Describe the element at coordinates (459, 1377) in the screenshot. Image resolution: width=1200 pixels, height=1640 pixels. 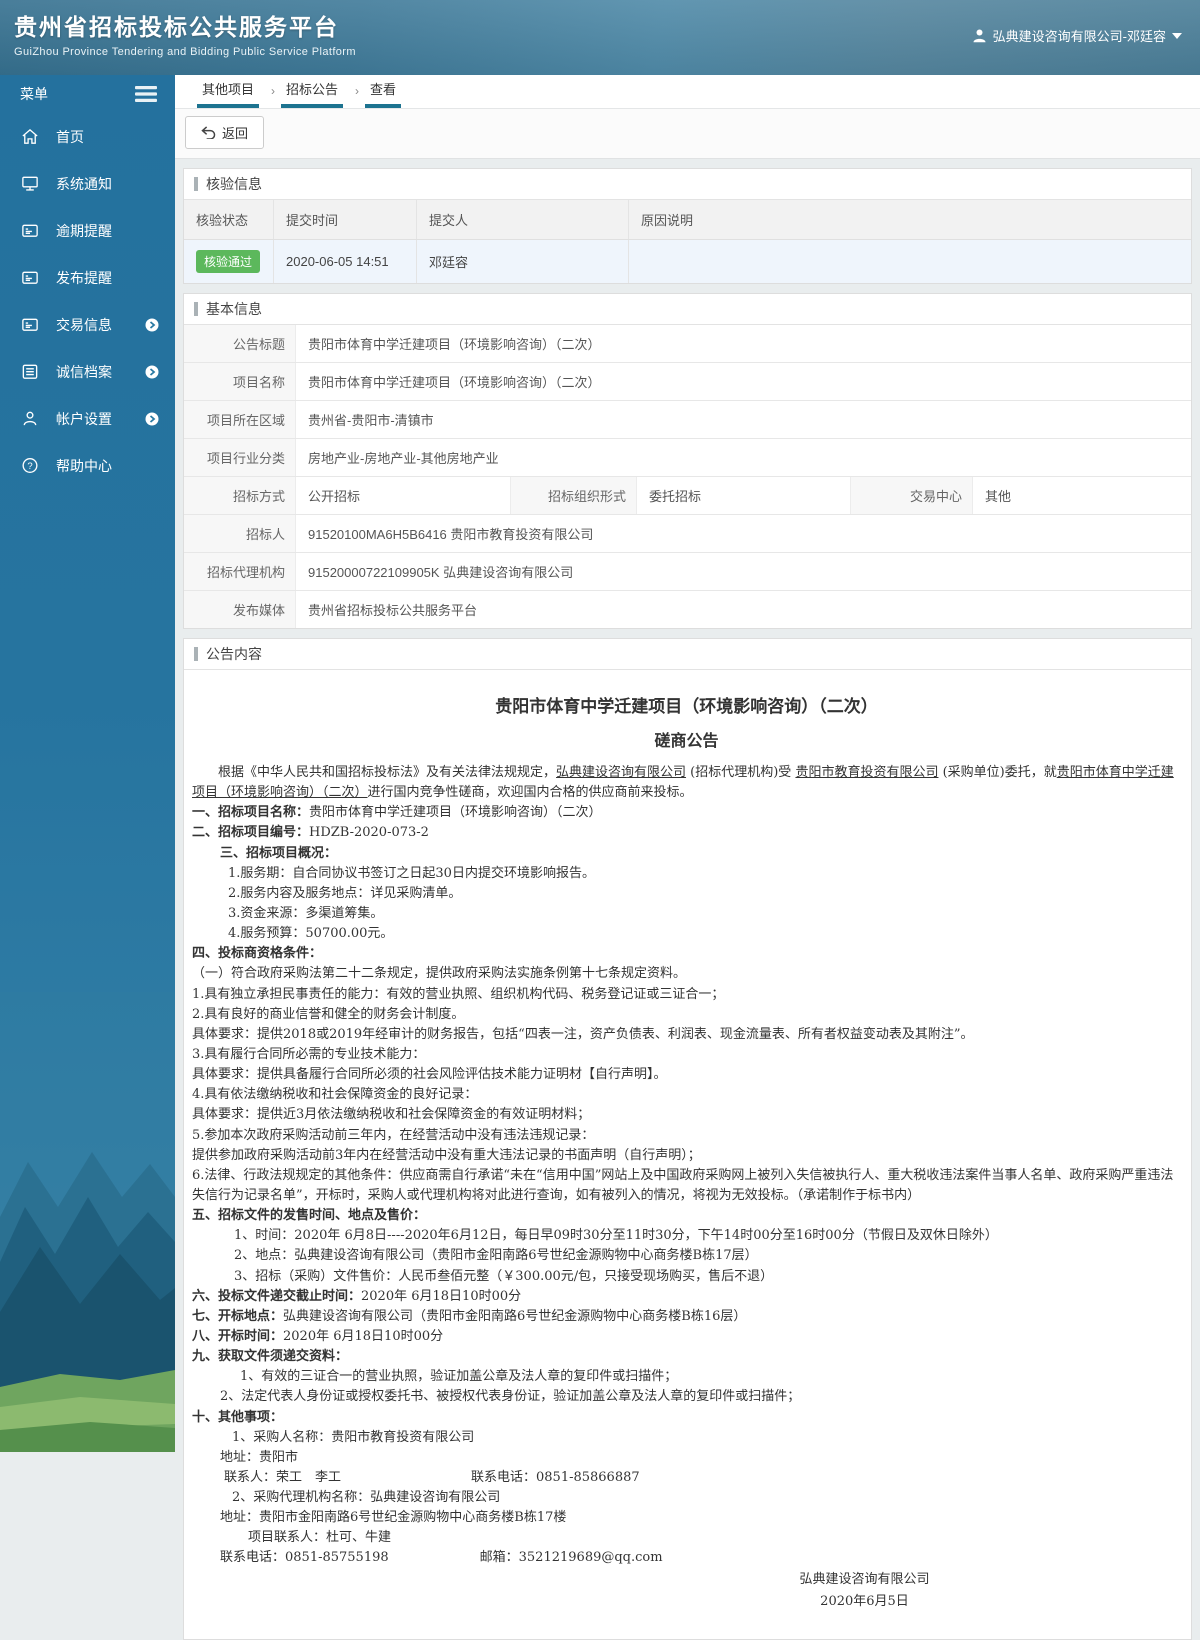
I see `document-line: 1、有效的三证合一的营业执照，验证加盖公章及法人章的复印件或扫描件；` at that location.